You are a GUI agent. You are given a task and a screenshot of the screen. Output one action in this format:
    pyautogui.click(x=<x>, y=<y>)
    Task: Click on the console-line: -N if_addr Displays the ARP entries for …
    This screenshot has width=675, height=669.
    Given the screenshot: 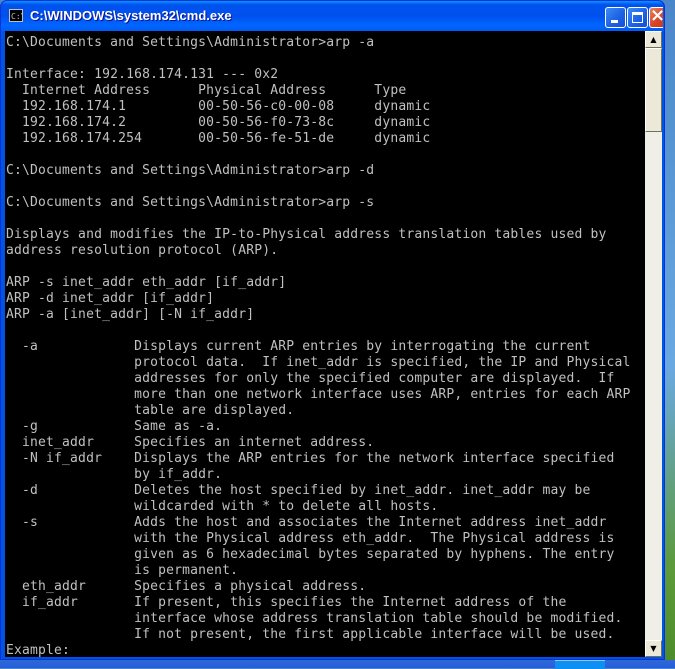 What is the action you would take?
    pyautogui.click(x=310, y=458)
    